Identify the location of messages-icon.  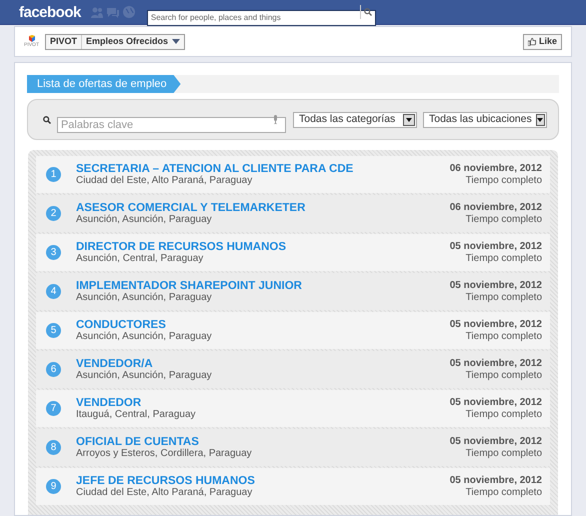
(112, 12).